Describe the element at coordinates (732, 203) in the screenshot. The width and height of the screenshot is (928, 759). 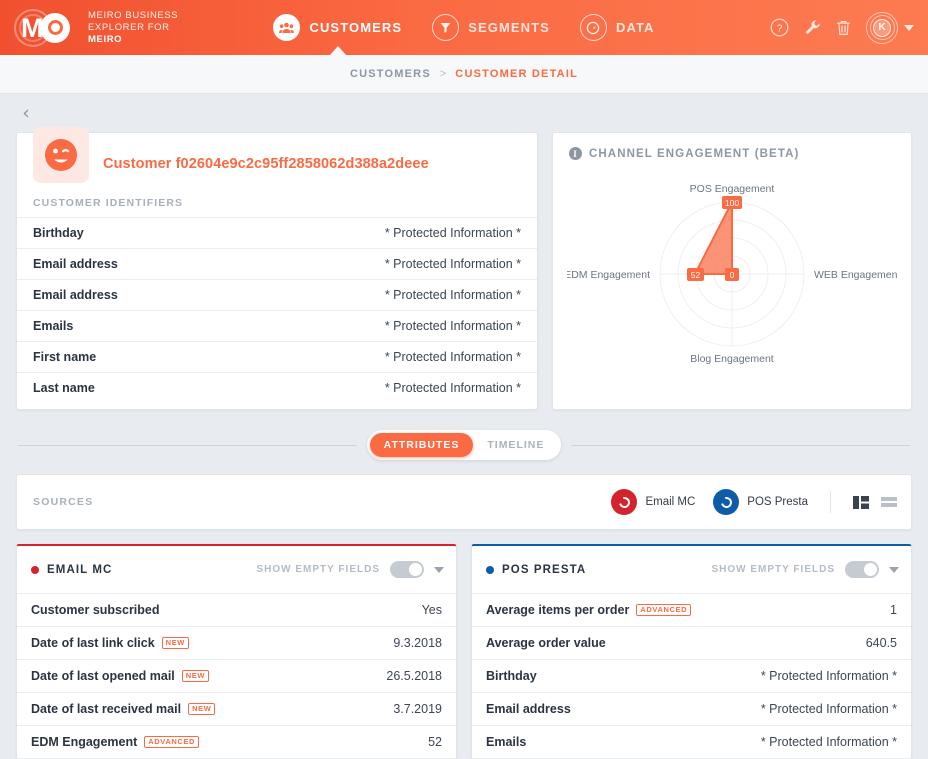
I see `svg-text: 100` at that location.